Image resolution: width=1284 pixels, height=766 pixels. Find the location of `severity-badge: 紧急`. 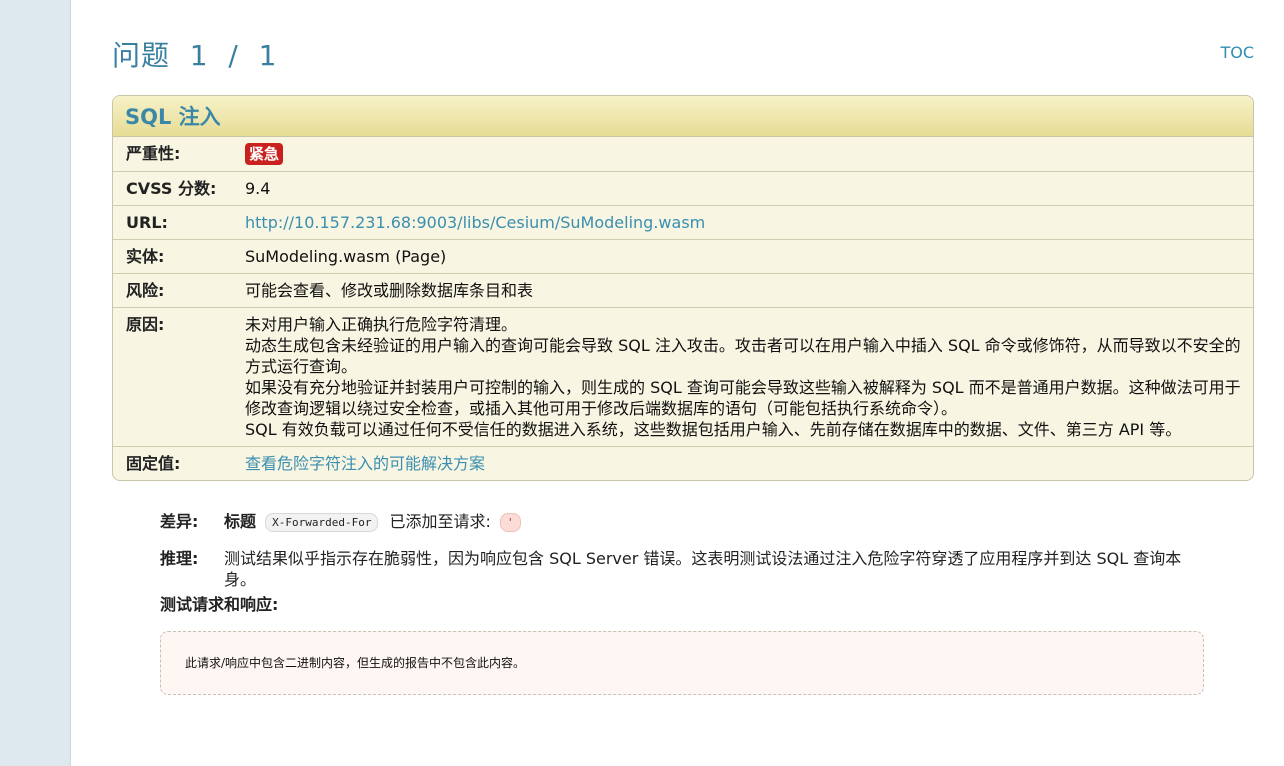

severity-badge: 紧急 is located at coordinates (264, 154).